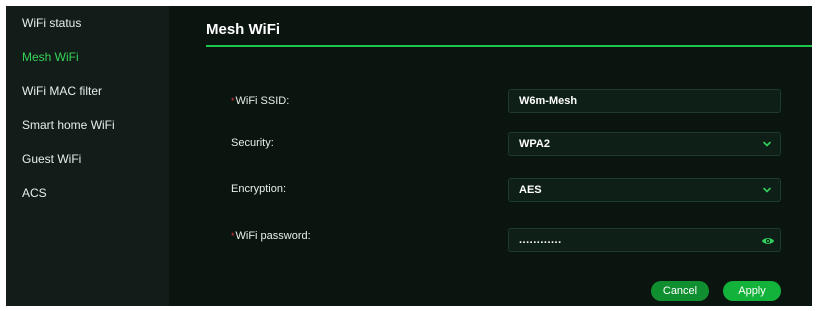  Describe the element at coordinates (87, 197) in the screenshot. I see `sidebar-item-acs: ACS` at that location.